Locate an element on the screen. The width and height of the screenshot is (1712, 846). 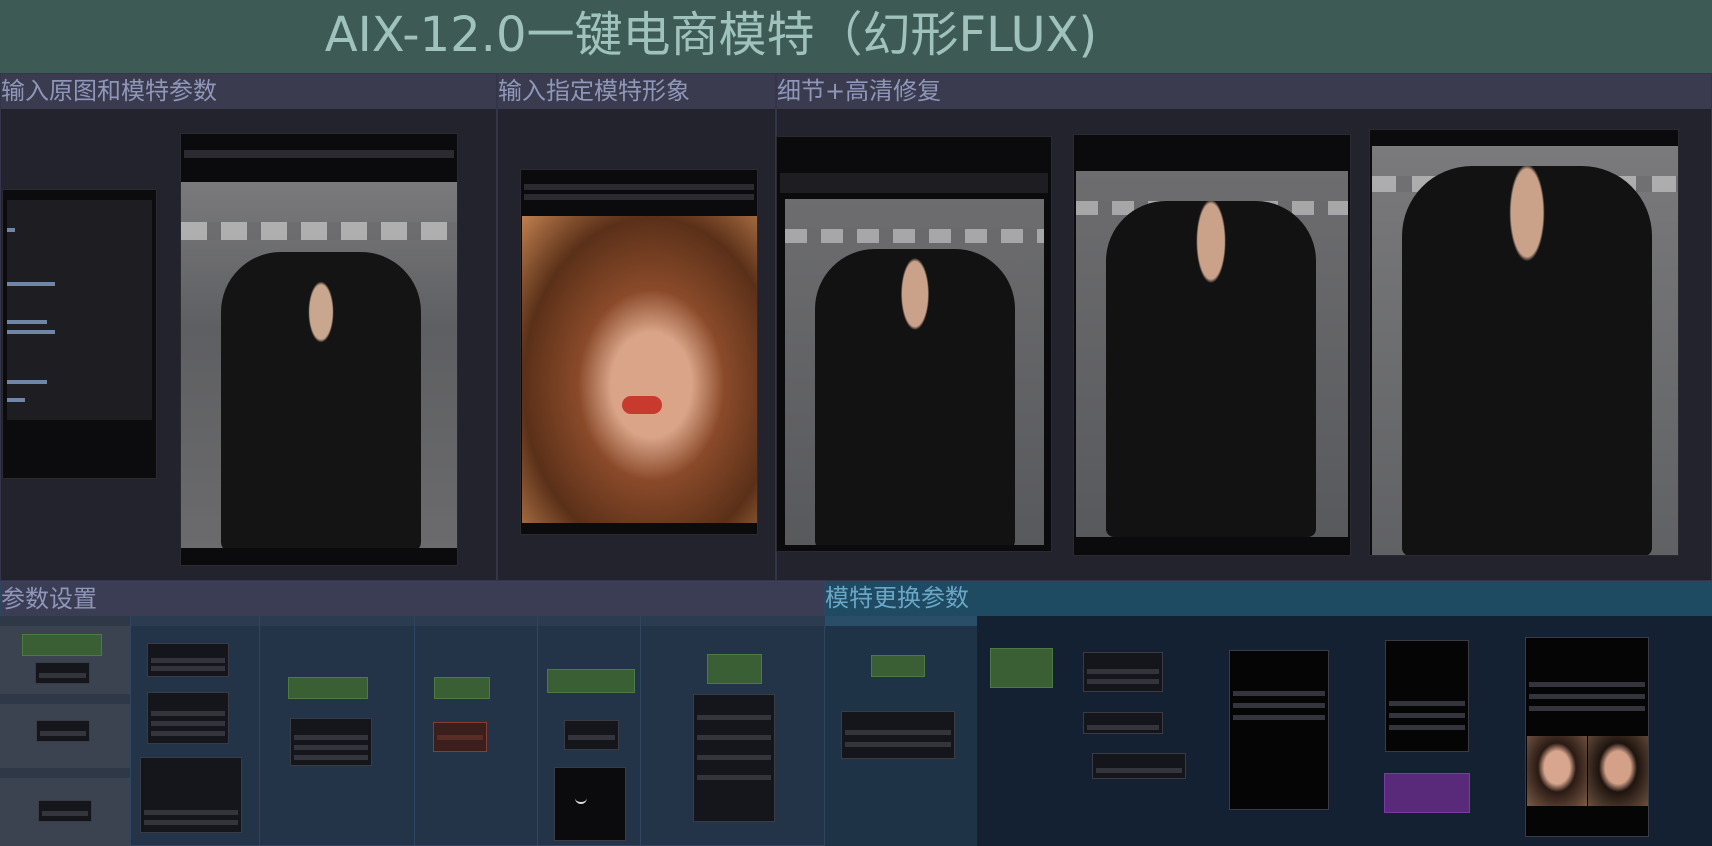
face-compare-node is located at coordinates (1587, 737).